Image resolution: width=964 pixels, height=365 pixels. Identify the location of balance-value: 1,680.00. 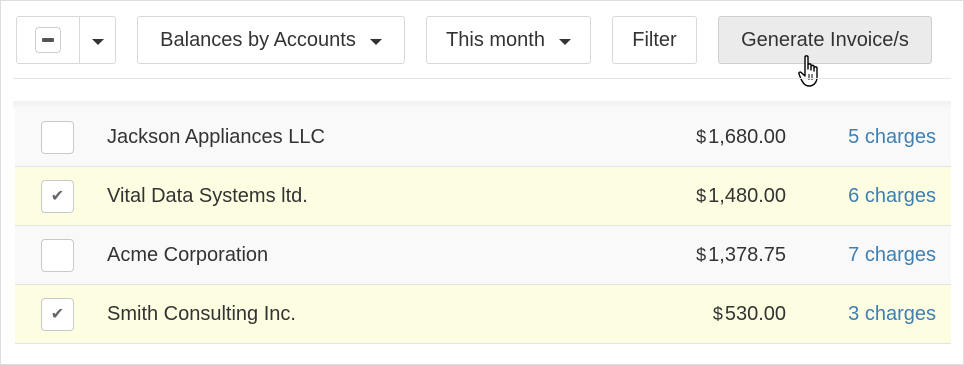
(747, 137).